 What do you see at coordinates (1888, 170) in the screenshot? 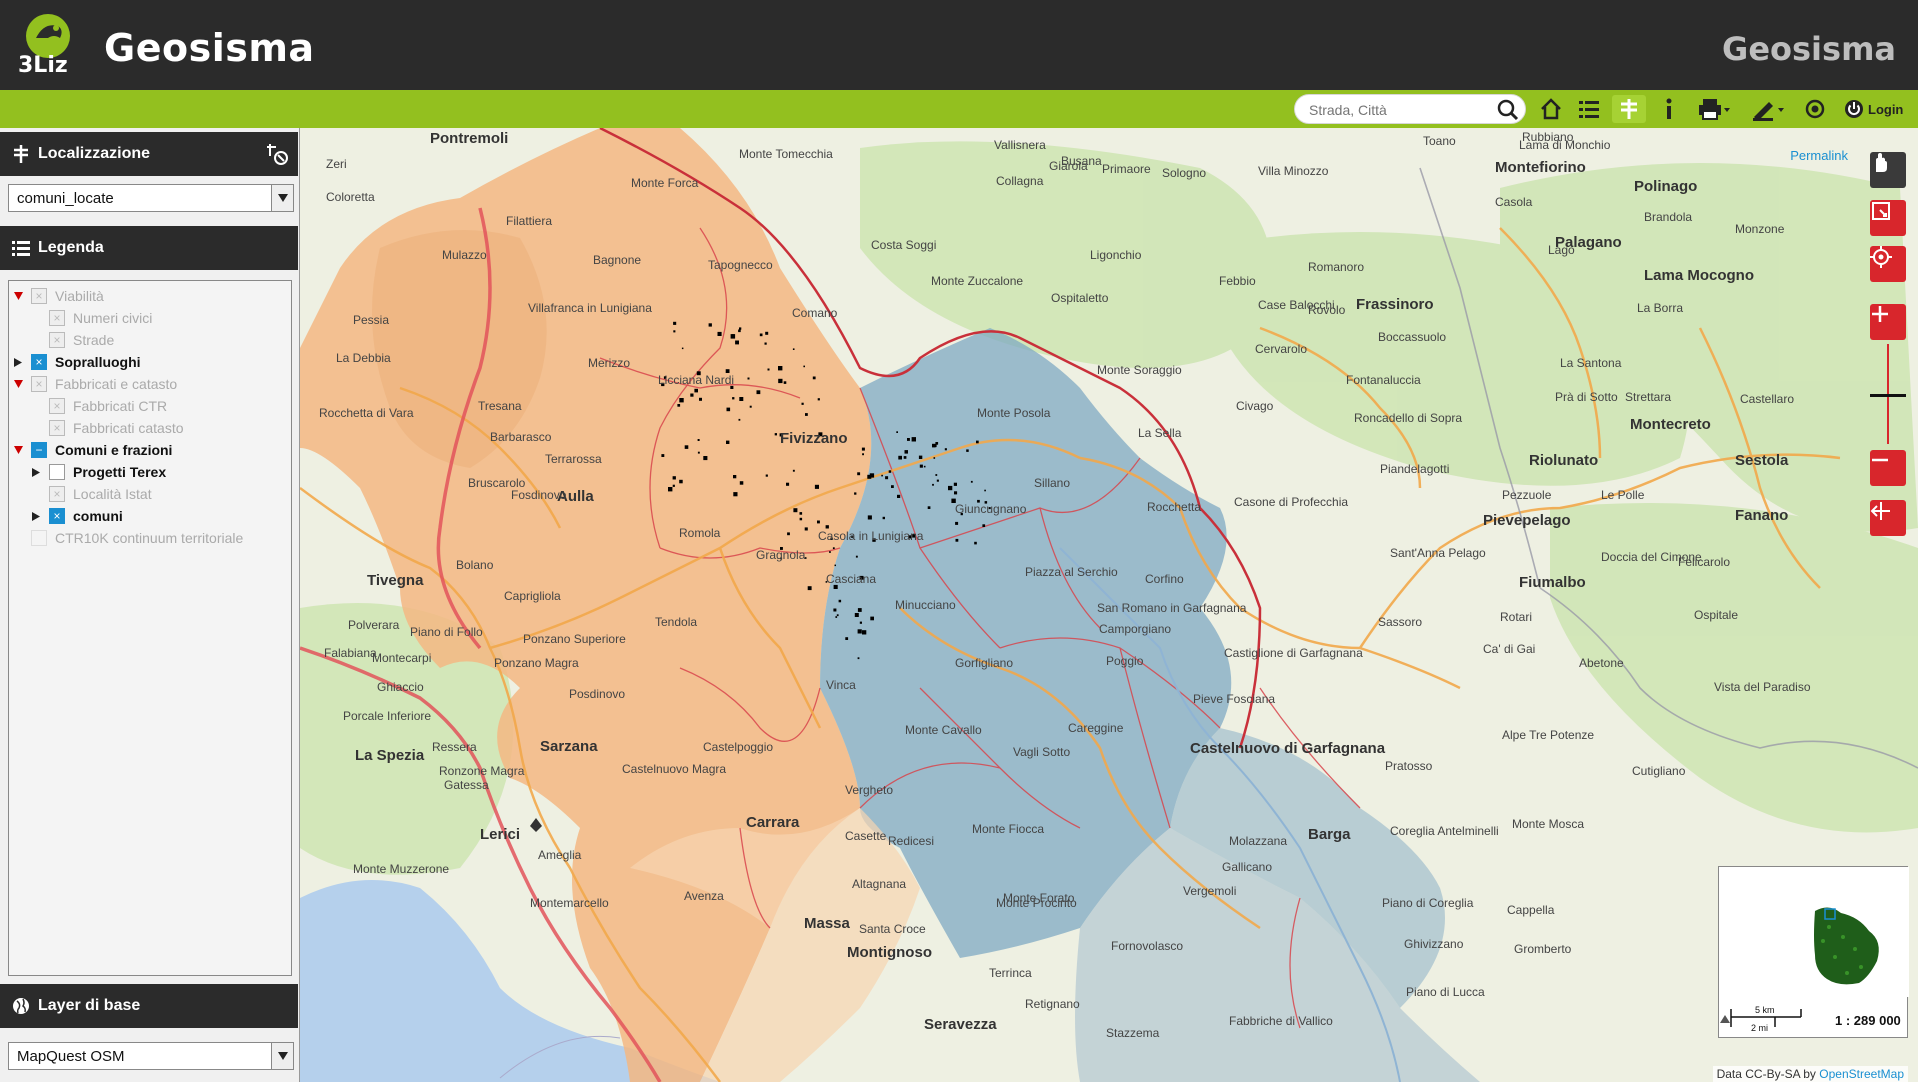
I see `pan-button` at bounding box center [1888, 170].